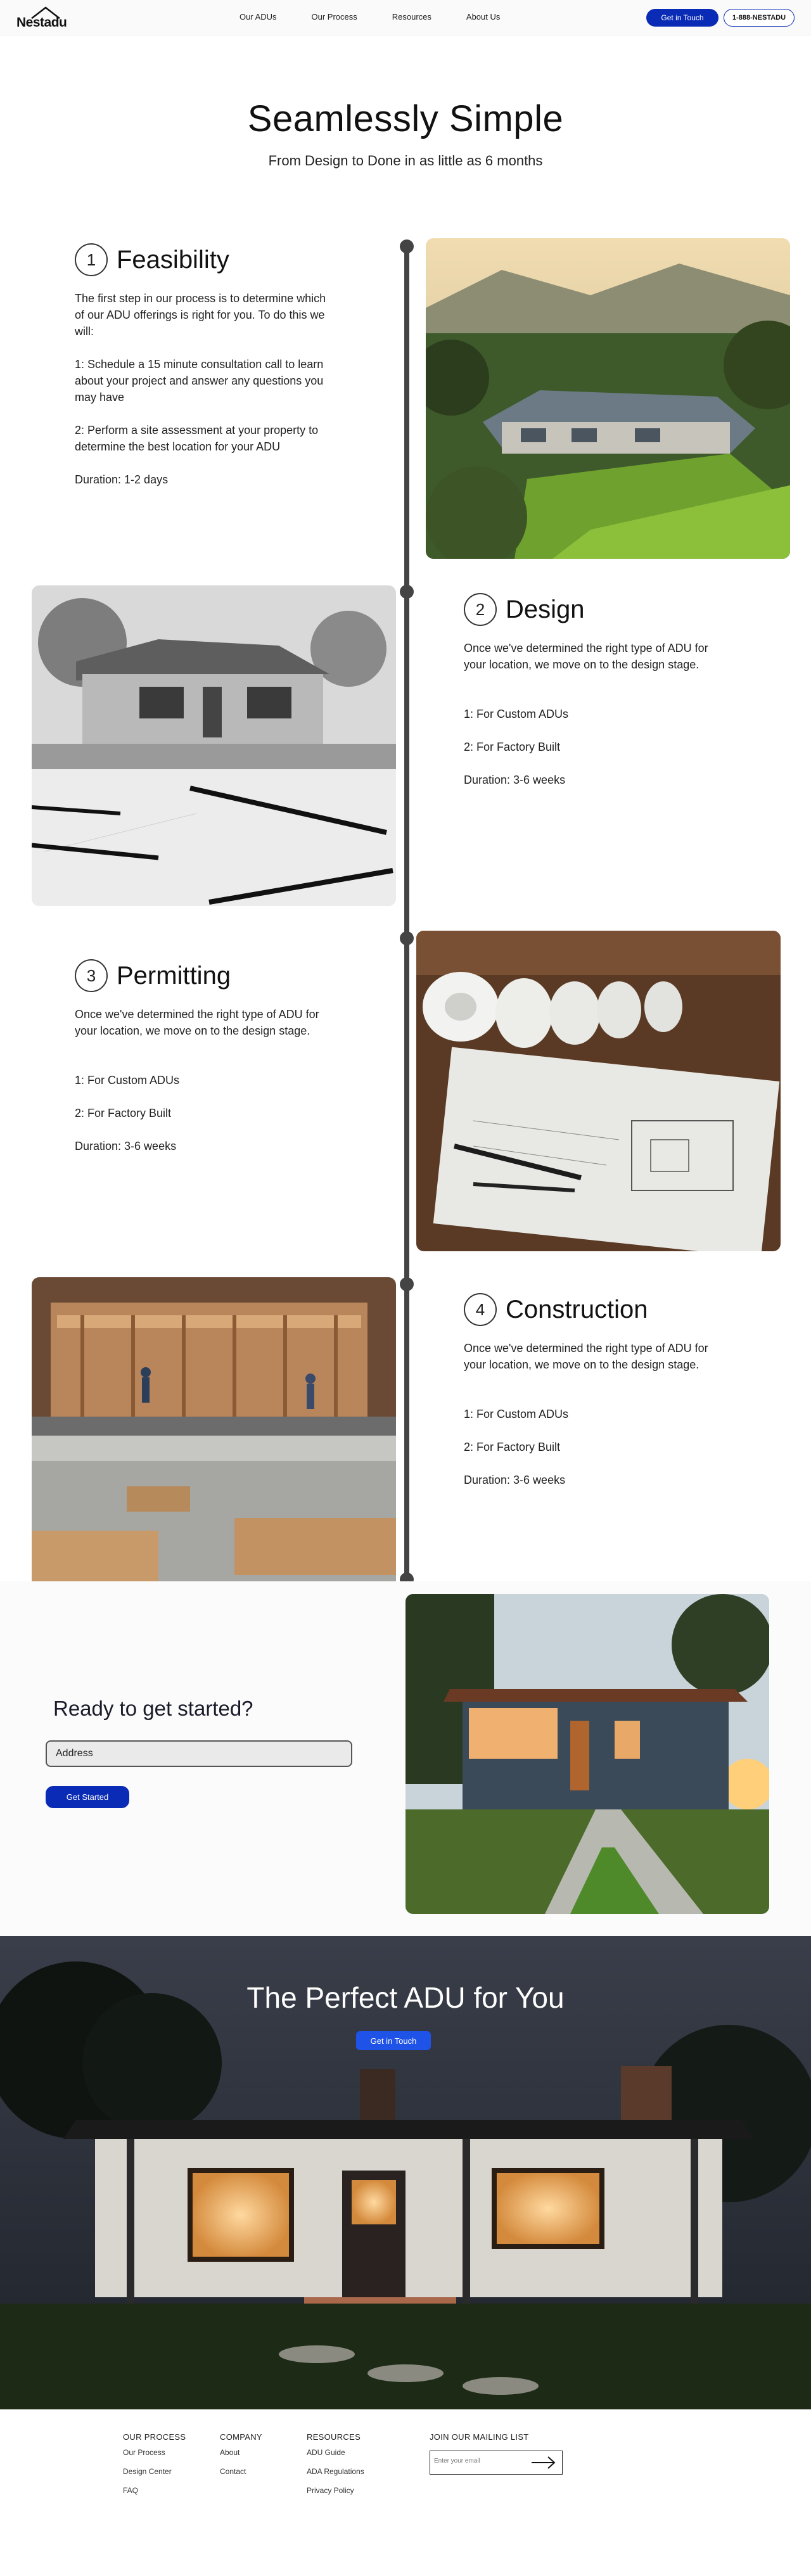  I want to click on get-in-touch-button: Get in Touch, so click(682, 18).